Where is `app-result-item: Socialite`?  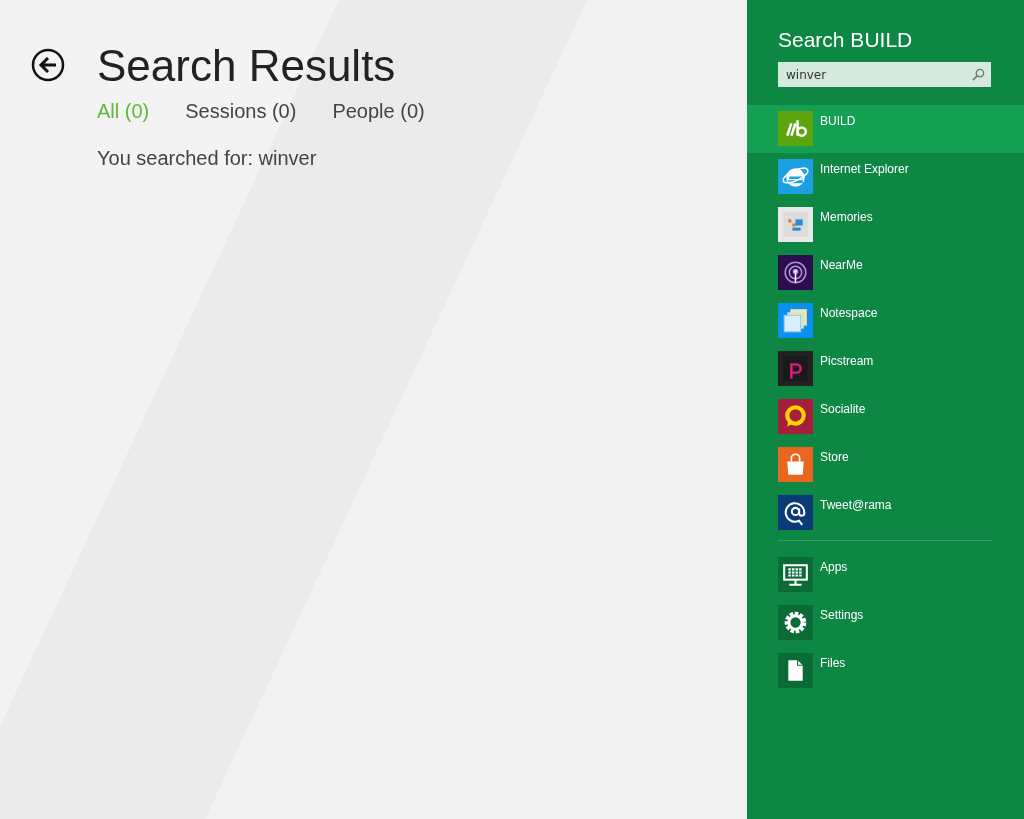 app-result-item: Socialite is located at coordinates (885, 417).